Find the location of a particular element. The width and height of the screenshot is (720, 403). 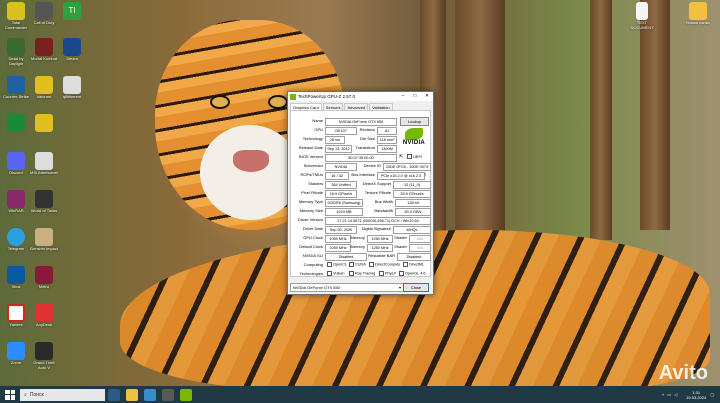

directcompute-checkbox: DirectCompute is located at coordinates (384, 264).